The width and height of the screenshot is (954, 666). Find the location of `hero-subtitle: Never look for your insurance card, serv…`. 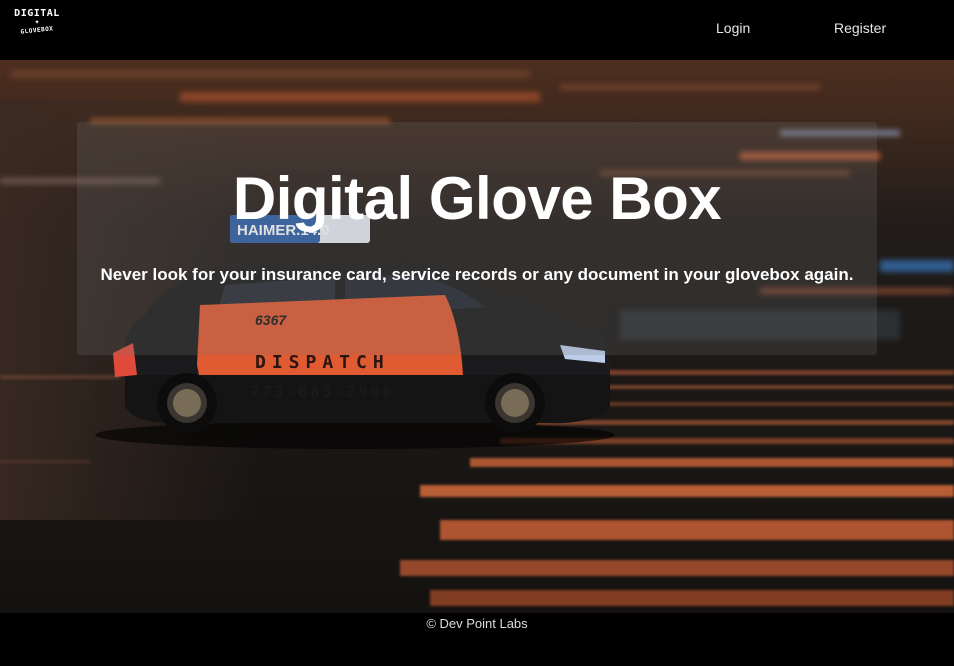

hero-subtitle: Never look for your insurance card, serv… is located at coordinates (477, 274).